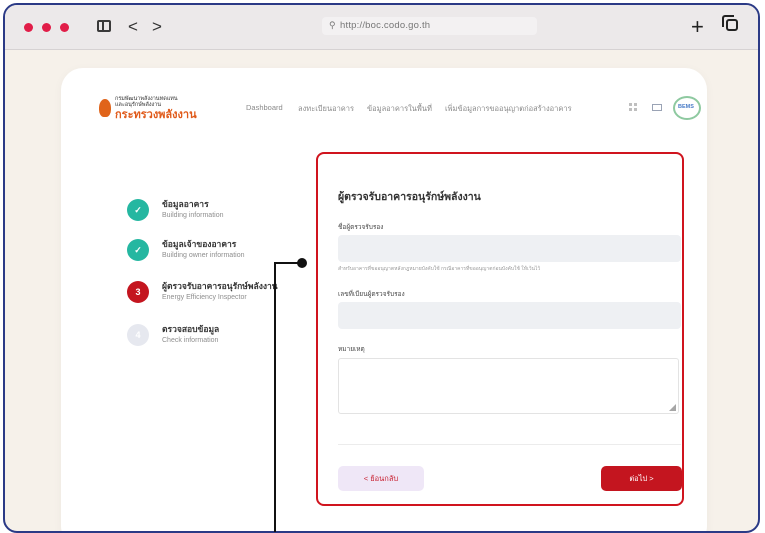 This screenshot has height=533, width=765. What do you see at coordinates (28, 27) in the screenshot?
I see `close-window-dot` at bounding box center [28, 27].